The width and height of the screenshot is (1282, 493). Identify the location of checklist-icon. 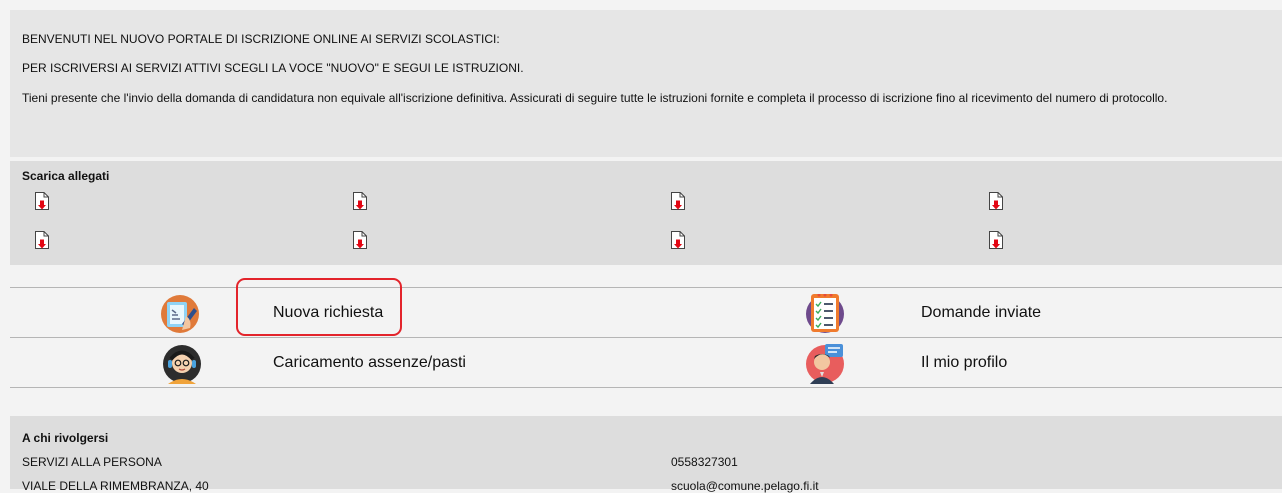
(825, 313).